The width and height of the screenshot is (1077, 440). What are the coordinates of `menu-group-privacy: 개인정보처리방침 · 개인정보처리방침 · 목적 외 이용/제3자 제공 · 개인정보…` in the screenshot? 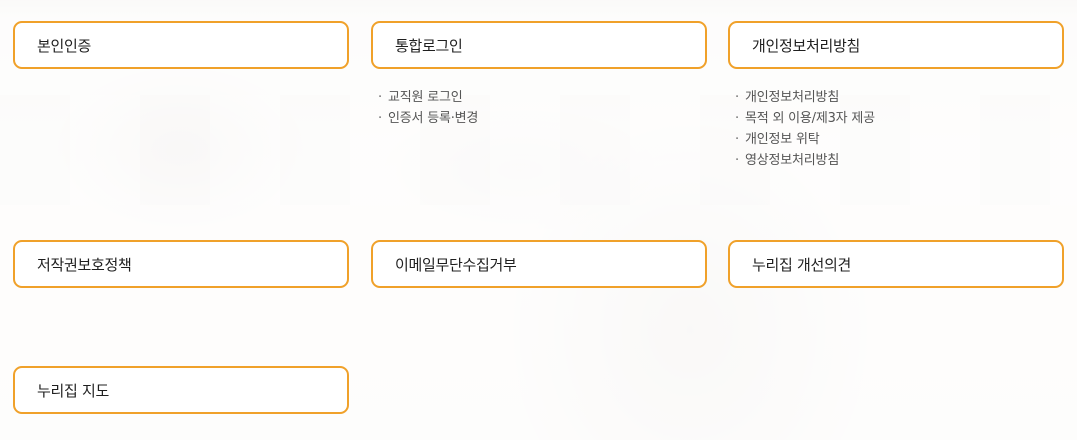 It's located at (896, 96).